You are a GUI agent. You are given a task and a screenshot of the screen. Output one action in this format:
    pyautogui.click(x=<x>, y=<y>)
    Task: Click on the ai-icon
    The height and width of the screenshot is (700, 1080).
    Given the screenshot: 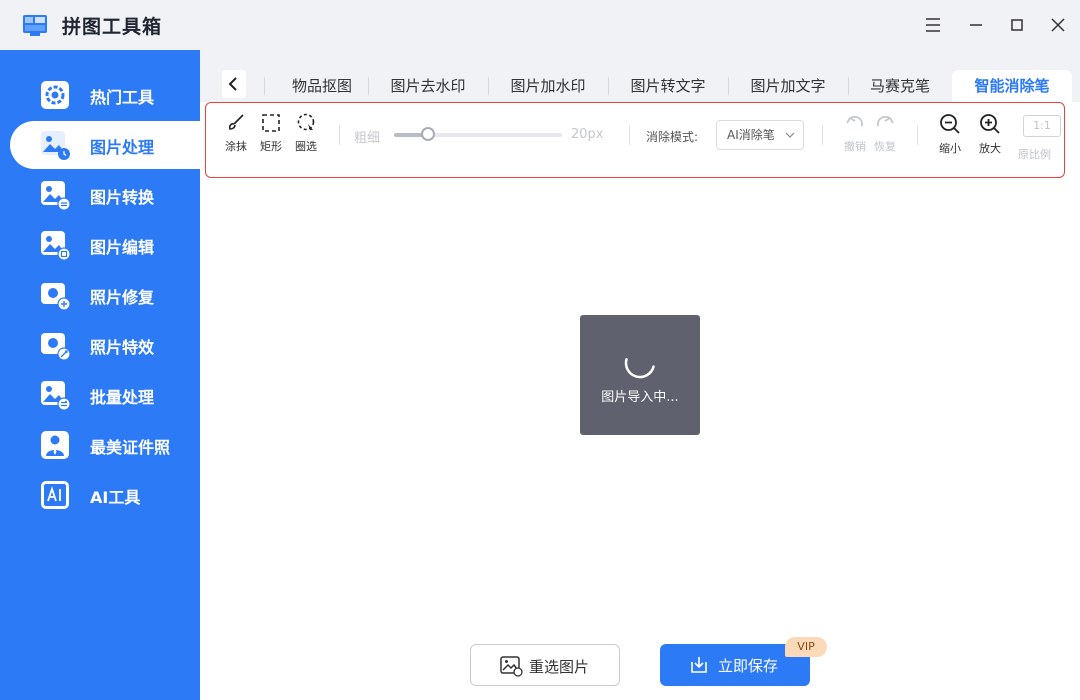 What is the action you would take?
    pyautogui.click(x=55, y=495)
    